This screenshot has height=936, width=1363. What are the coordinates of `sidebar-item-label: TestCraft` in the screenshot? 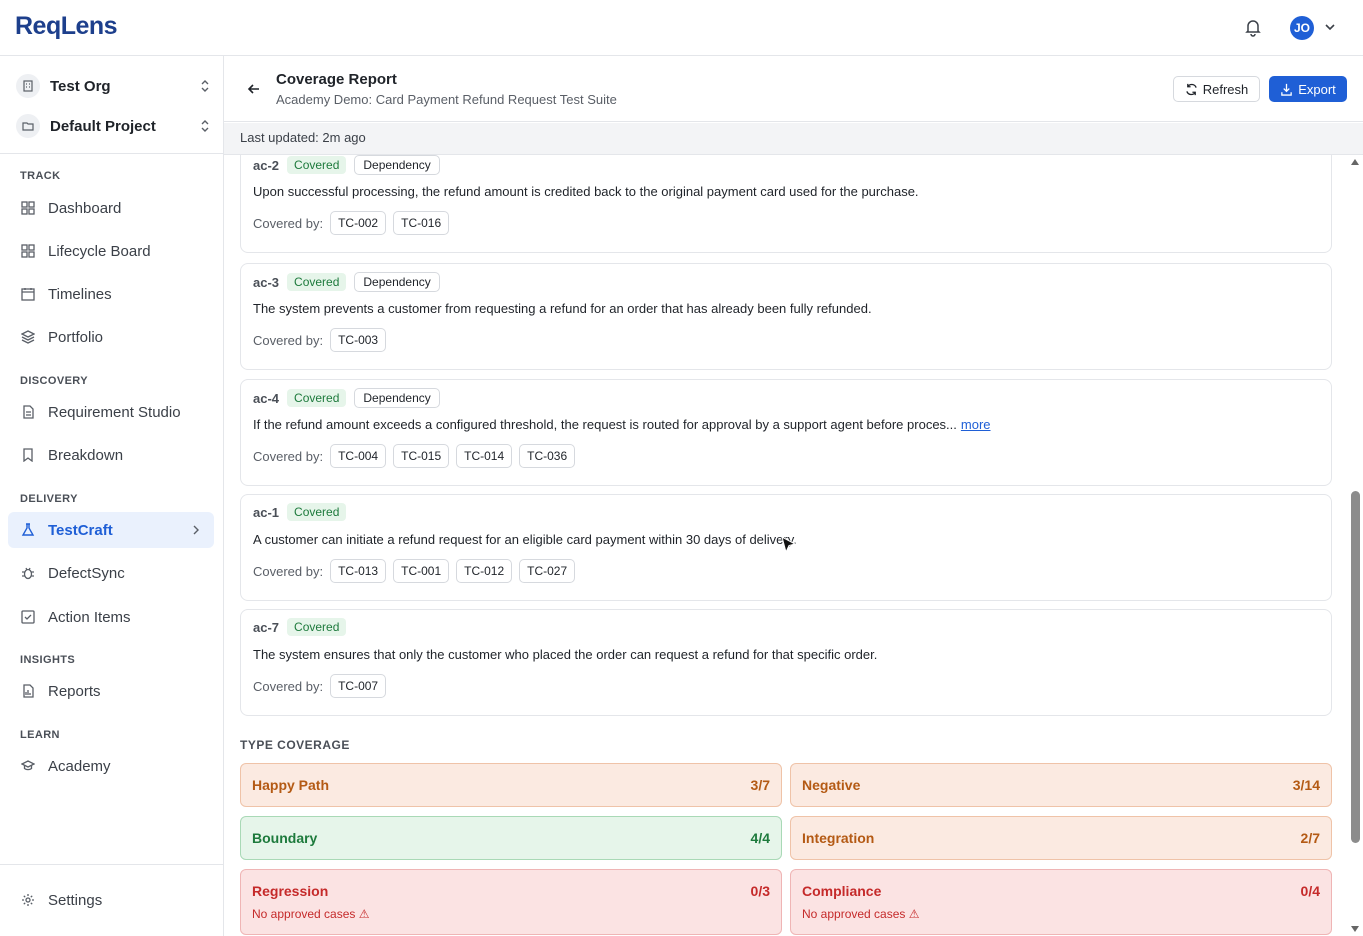 It's located at (80, 530).